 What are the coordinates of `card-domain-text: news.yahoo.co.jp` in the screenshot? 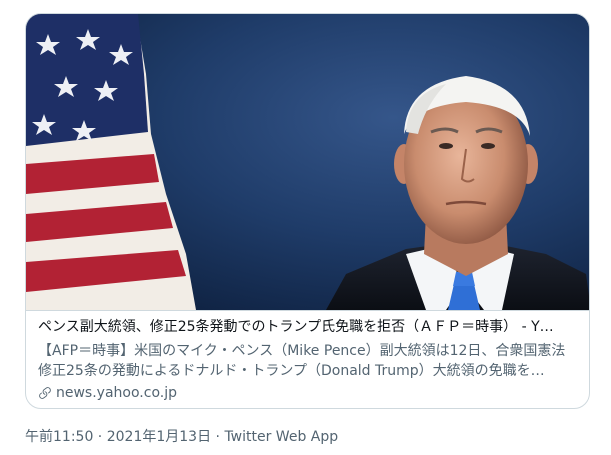 It's located at (116, 393).